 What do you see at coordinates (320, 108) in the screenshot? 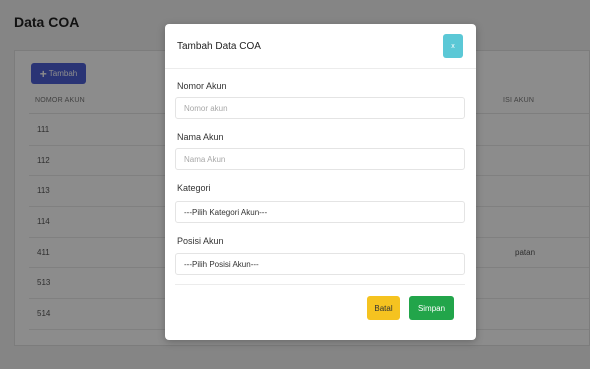
I see `nomor-akun-input` at bounding box center [320, 108].